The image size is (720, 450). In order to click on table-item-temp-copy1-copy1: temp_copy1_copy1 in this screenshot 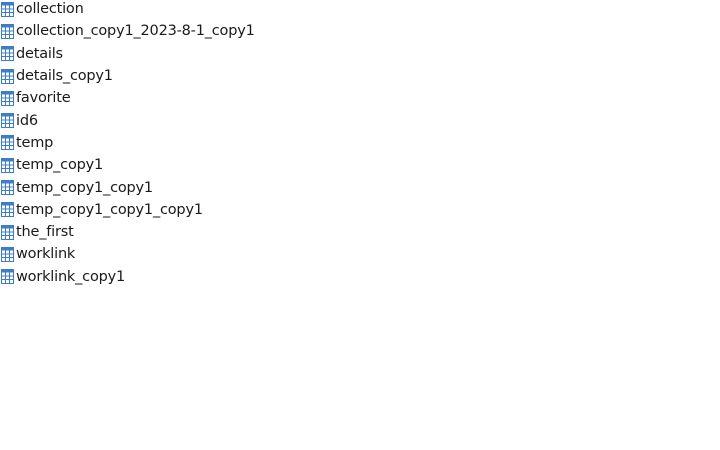, I will do `click(127, 187)`.